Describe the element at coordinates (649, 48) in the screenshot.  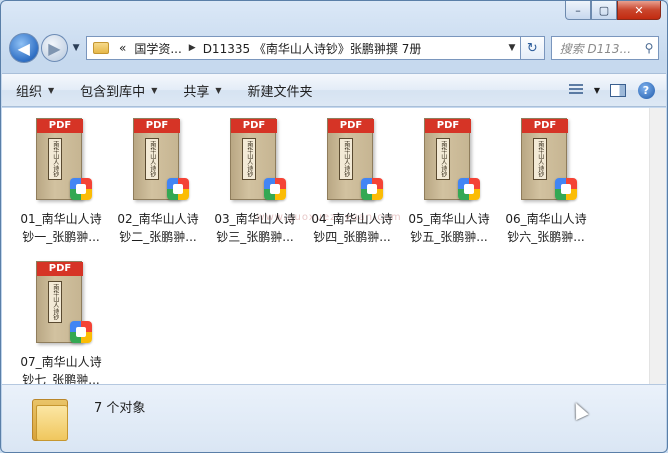
I see `search-icon: ⚲` at that location.